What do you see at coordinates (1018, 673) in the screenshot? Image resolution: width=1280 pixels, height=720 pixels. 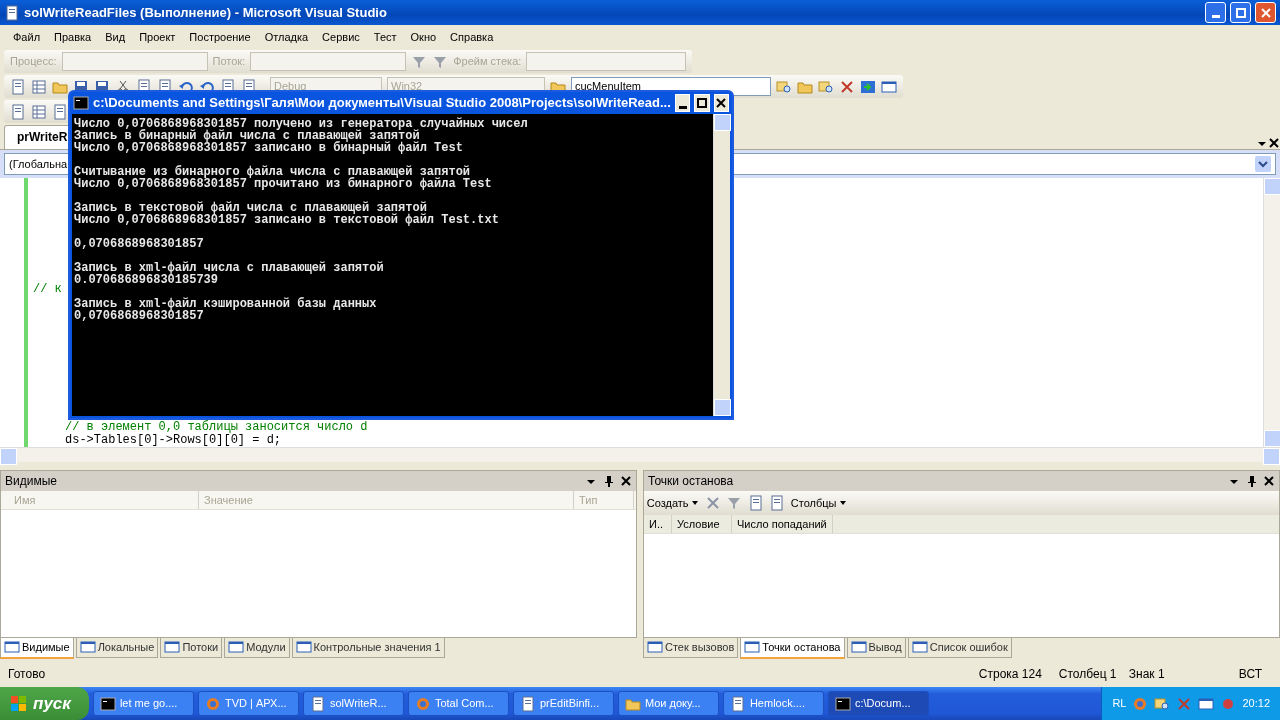 I see `status-field: Строка 124` at bounding box center [1018, 673].